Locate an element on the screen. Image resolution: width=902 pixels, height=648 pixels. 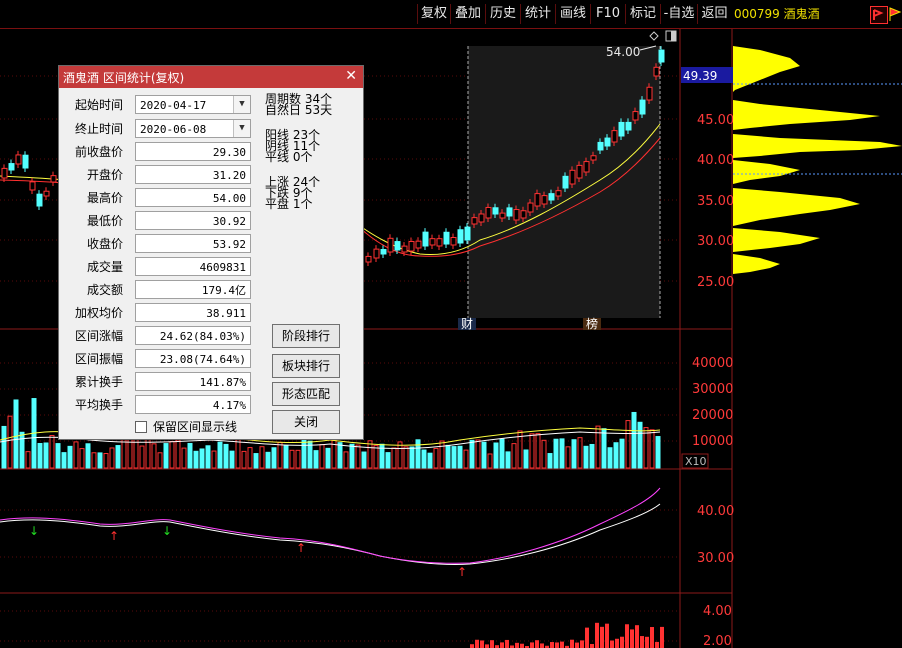
volume-tick: 30000 is located at coordinates (712, 389).